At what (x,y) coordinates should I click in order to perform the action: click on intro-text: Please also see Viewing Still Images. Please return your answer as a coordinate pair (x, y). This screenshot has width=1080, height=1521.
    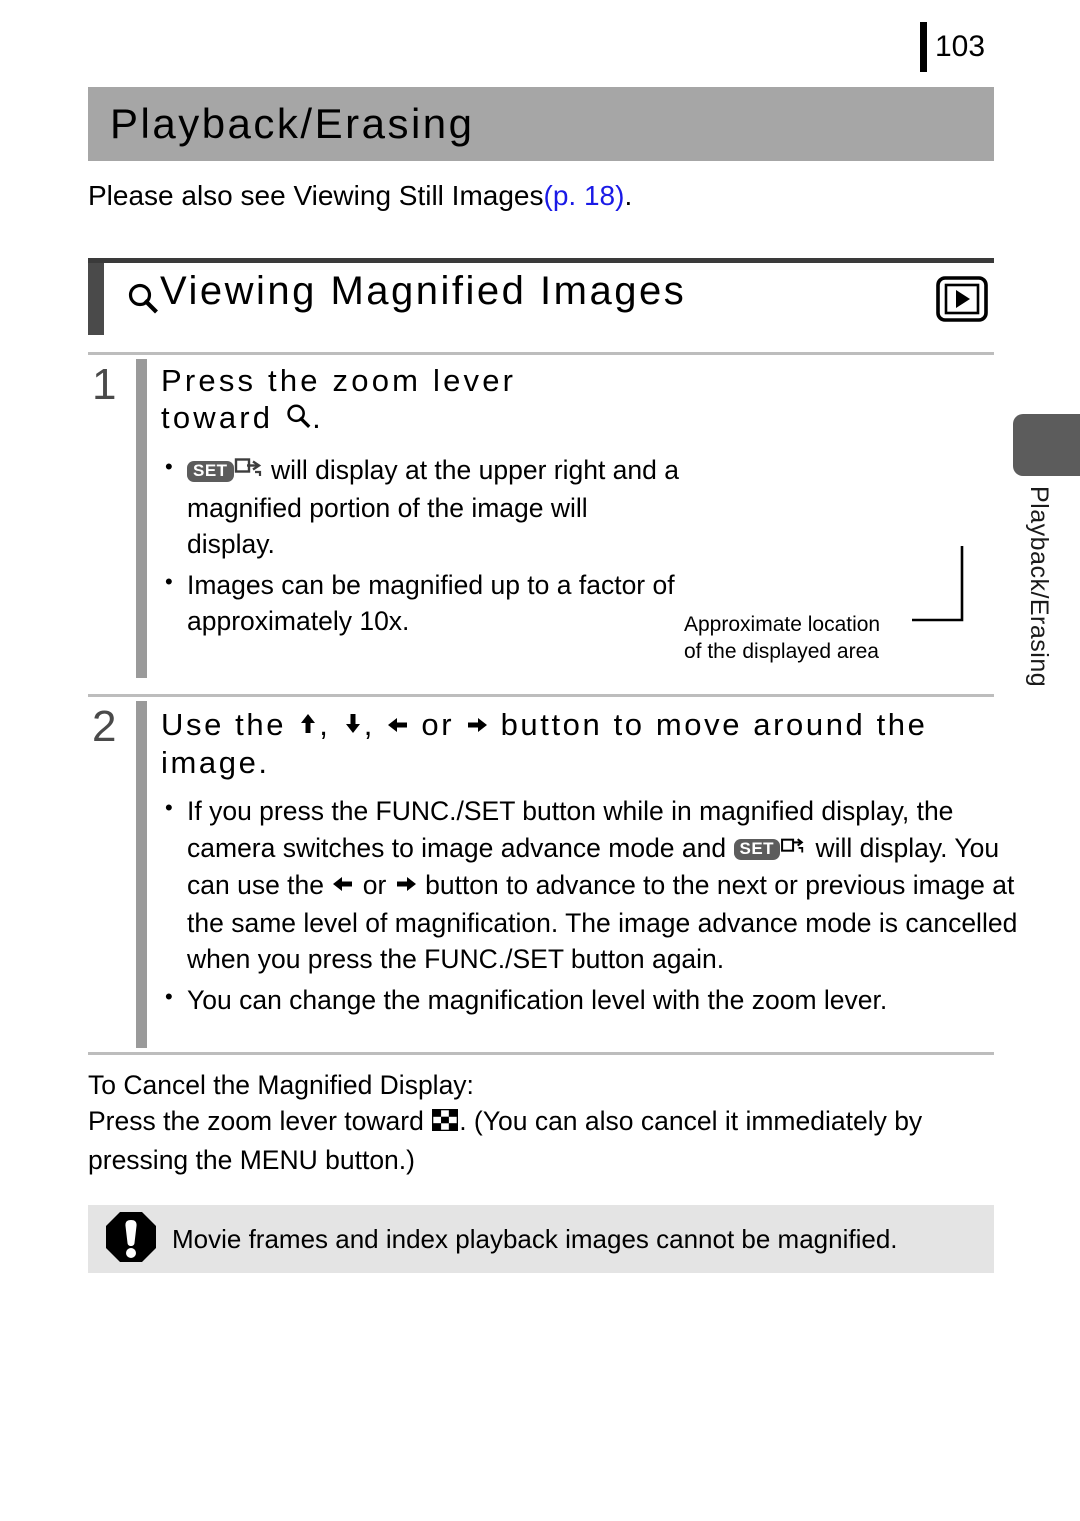
    Looking at the image, I should click on (316, 195).